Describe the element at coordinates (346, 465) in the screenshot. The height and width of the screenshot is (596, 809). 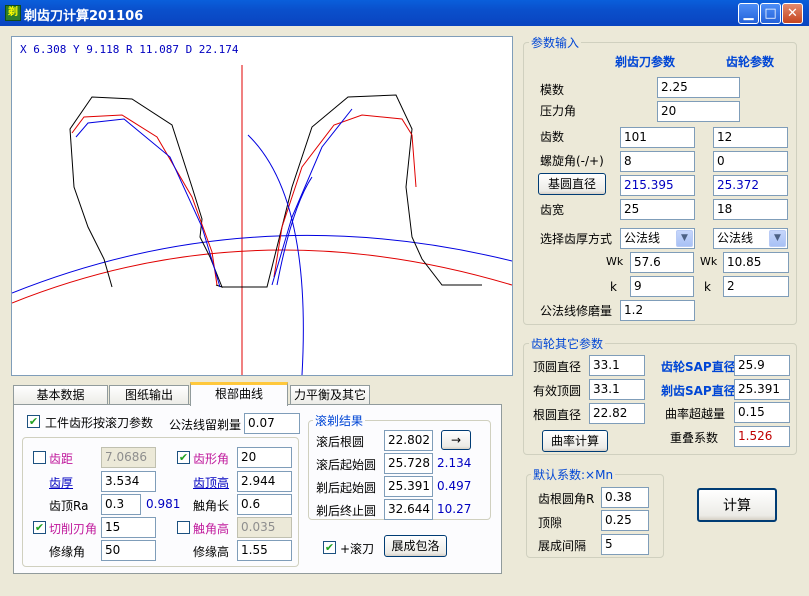
I see `after-start-label: 滚后起始圆` at that location.